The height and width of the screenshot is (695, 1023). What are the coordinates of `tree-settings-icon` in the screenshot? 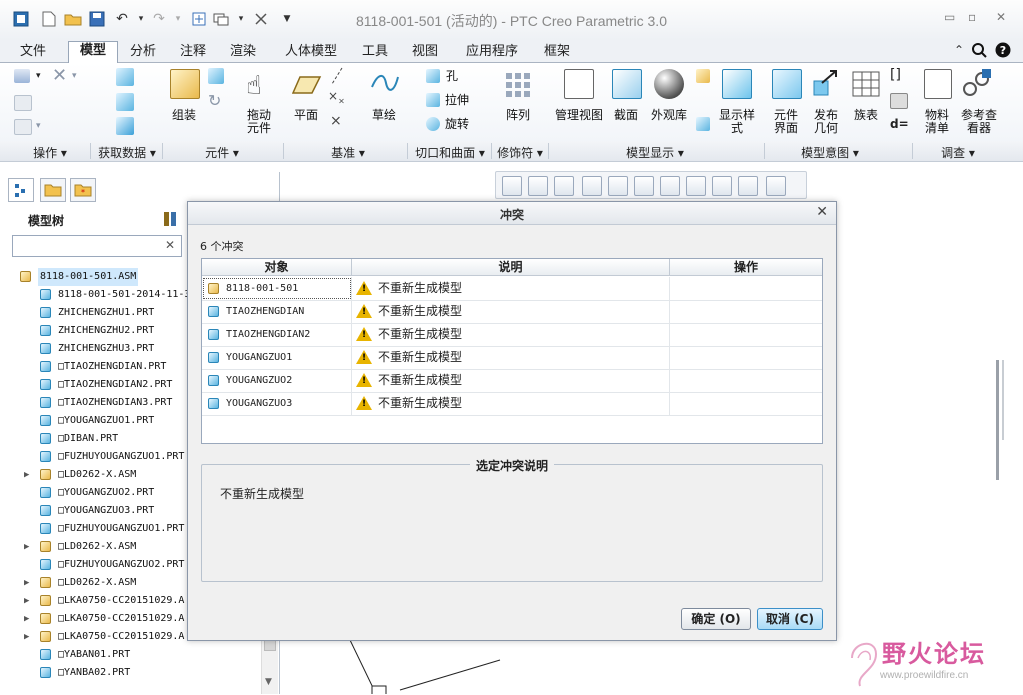 It's located at (172, 220).